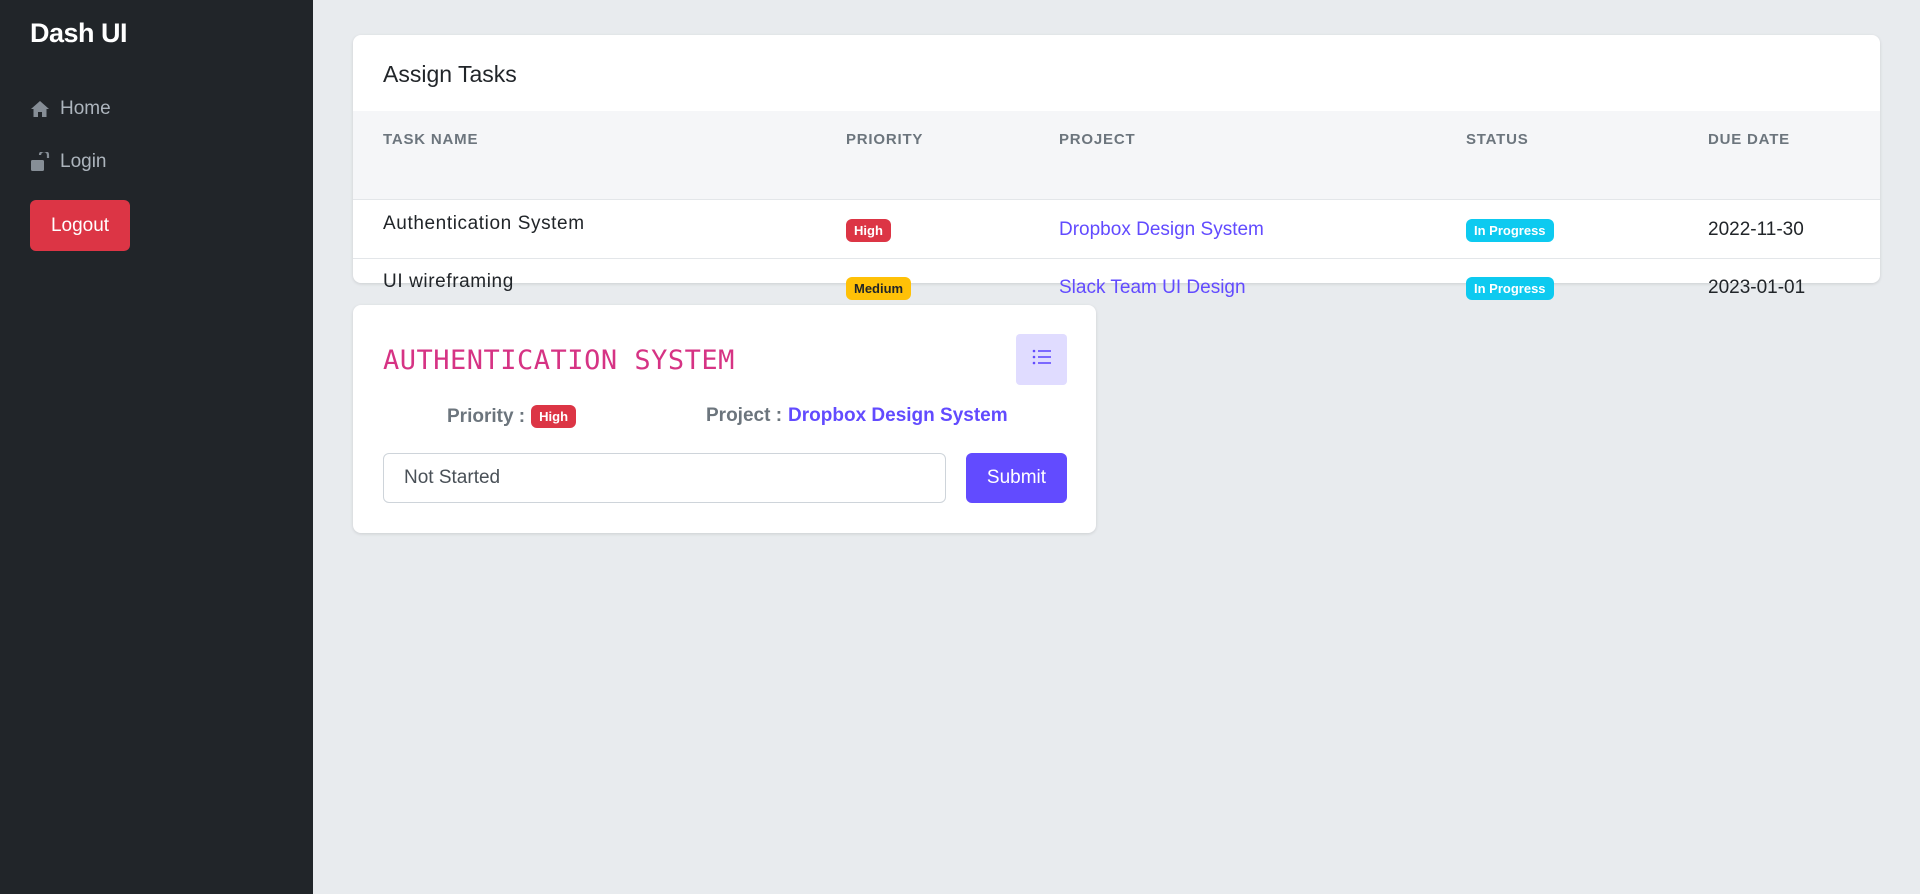  I want to click on column-header-status: STATUS, so click(1497, 139).